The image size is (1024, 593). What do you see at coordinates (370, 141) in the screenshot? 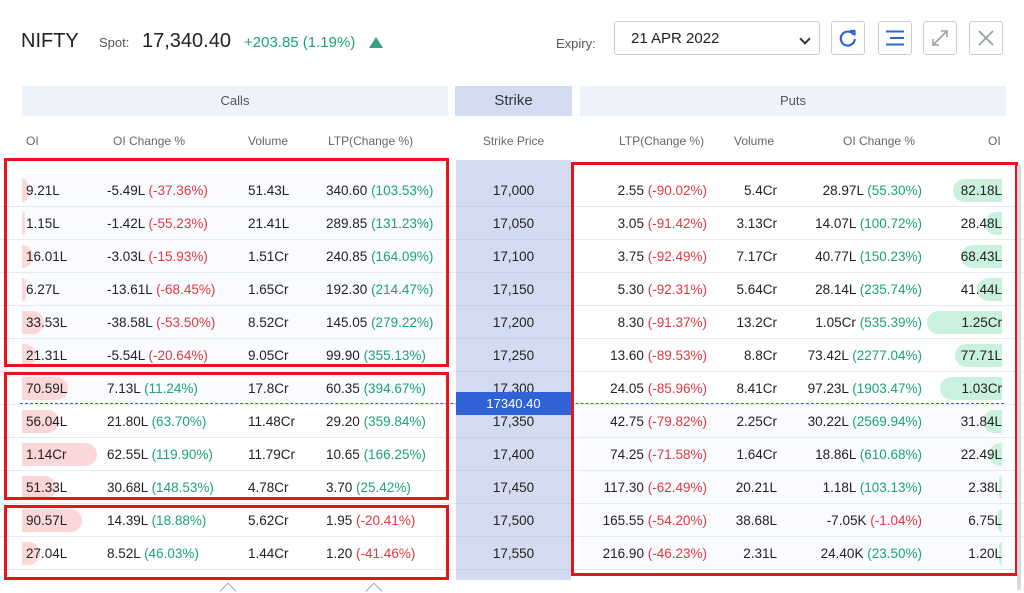
I see `col-calls-ltp: LTP(Change %)` at bounding box center [370, 141].